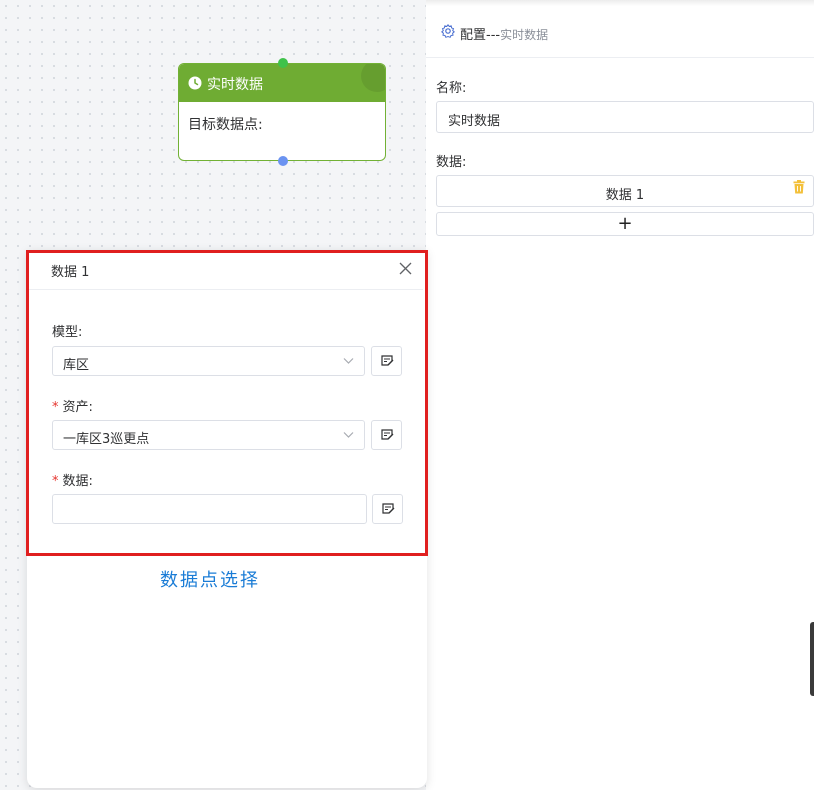 This screenshot has width=814, height=790. I want to click on model-picker-button, so click(386, 361).